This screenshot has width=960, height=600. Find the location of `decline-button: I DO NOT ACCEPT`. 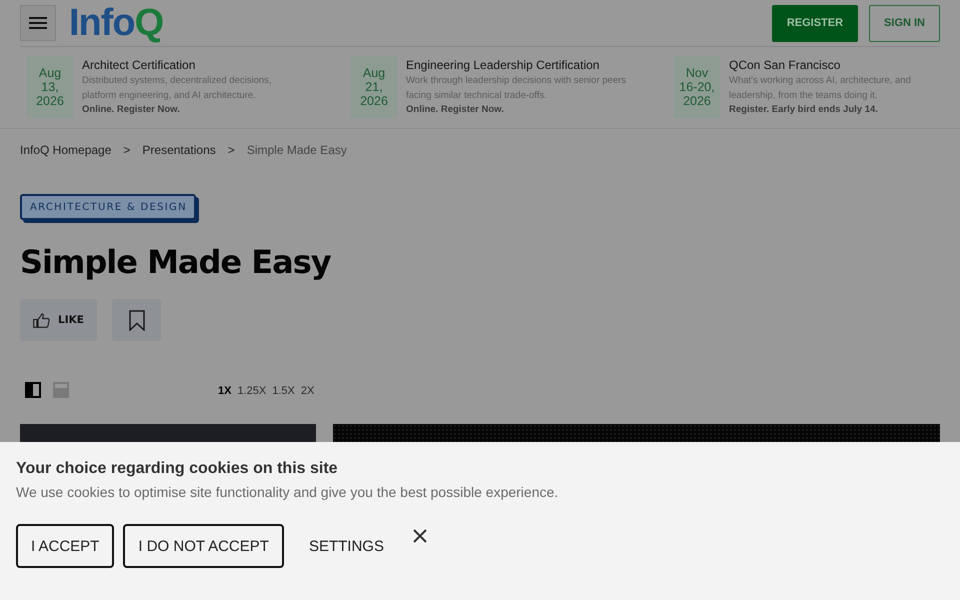

decline-button: I DO NOT ACCEPT is located at coordinates (203, 546).